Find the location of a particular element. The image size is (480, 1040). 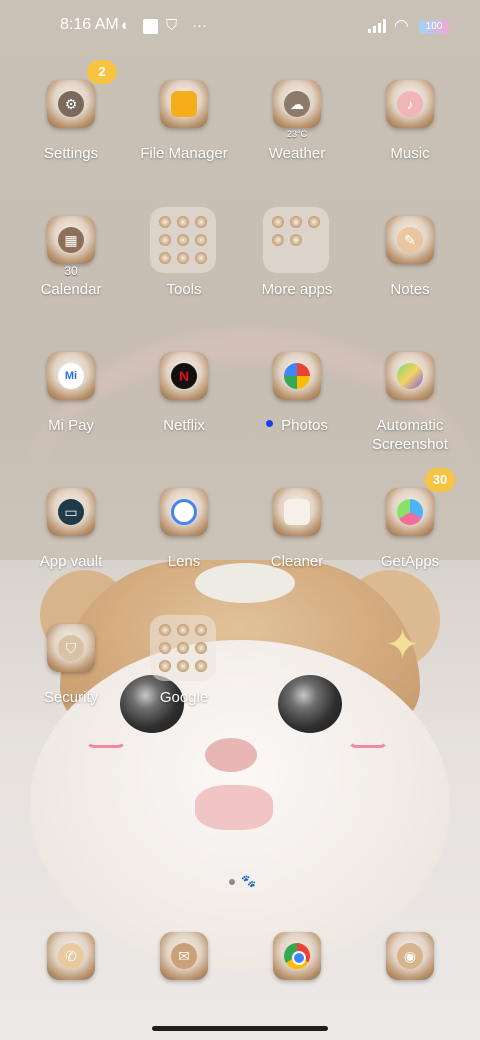

folder-icon is located at coordinates (184, 104).